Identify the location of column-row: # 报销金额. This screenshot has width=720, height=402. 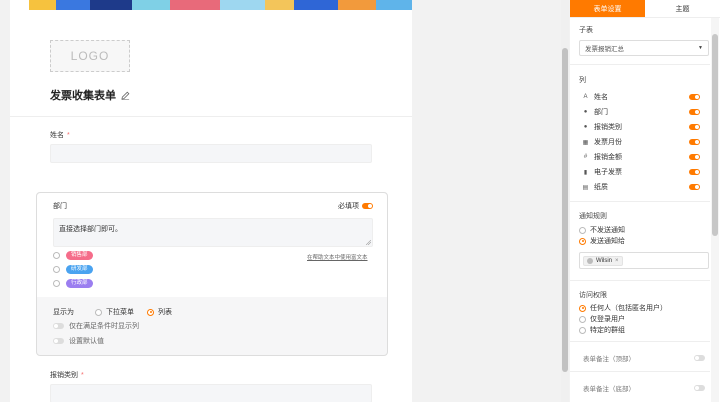
(641, 157).